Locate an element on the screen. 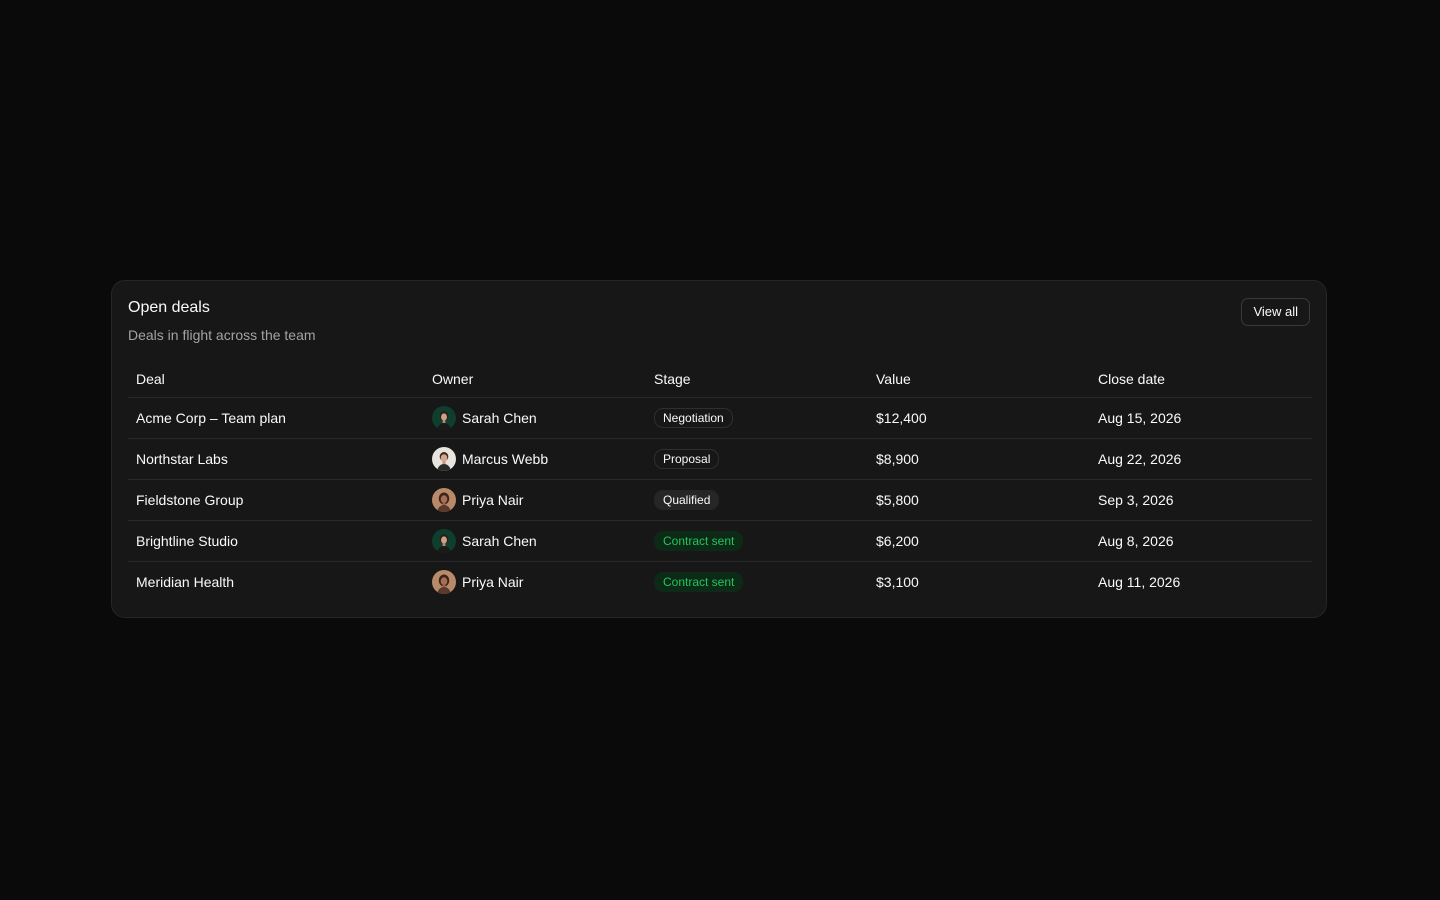  deal-close-date: Sep 3, 2026 is located at coordinates (1201, 500).